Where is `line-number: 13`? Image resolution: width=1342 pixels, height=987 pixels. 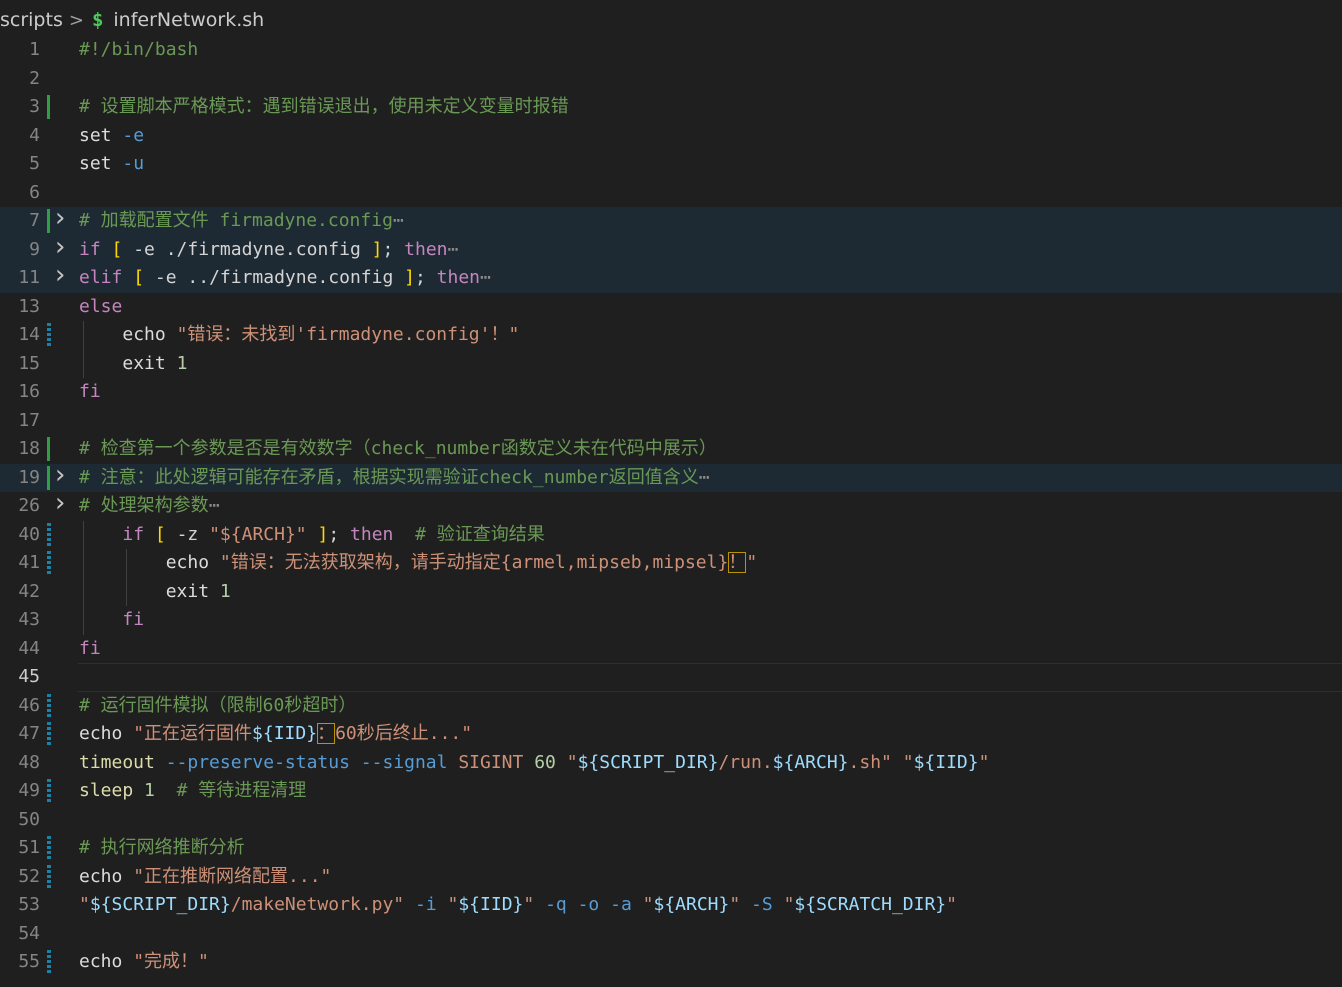
line-number: 13 is located at coordinates (20, 307).